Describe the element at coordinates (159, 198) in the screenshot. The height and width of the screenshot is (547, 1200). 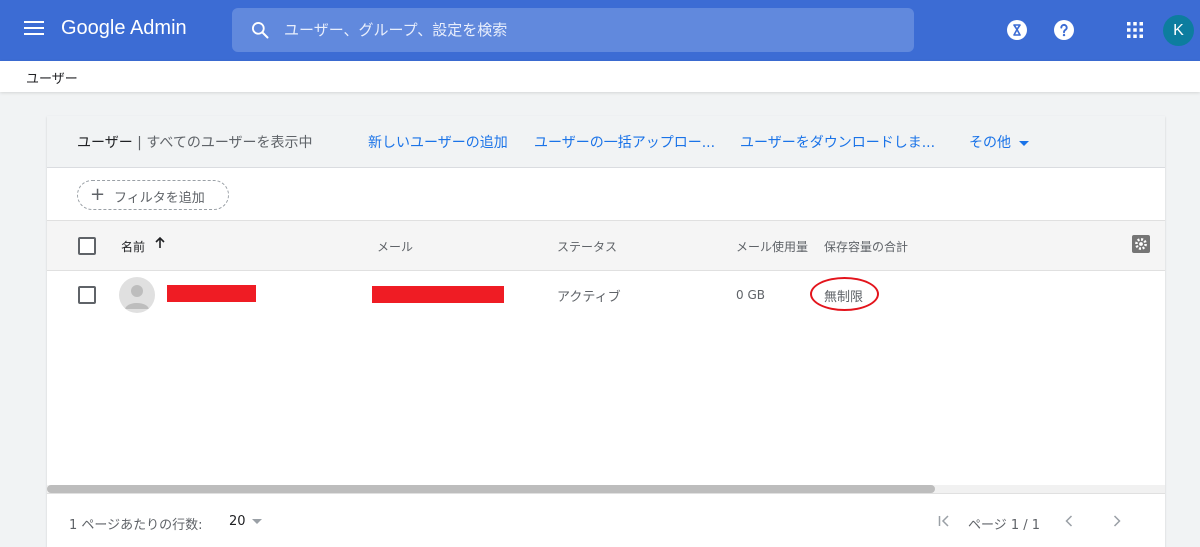
I see `add-filter-label: フィルタを追加` at that location.